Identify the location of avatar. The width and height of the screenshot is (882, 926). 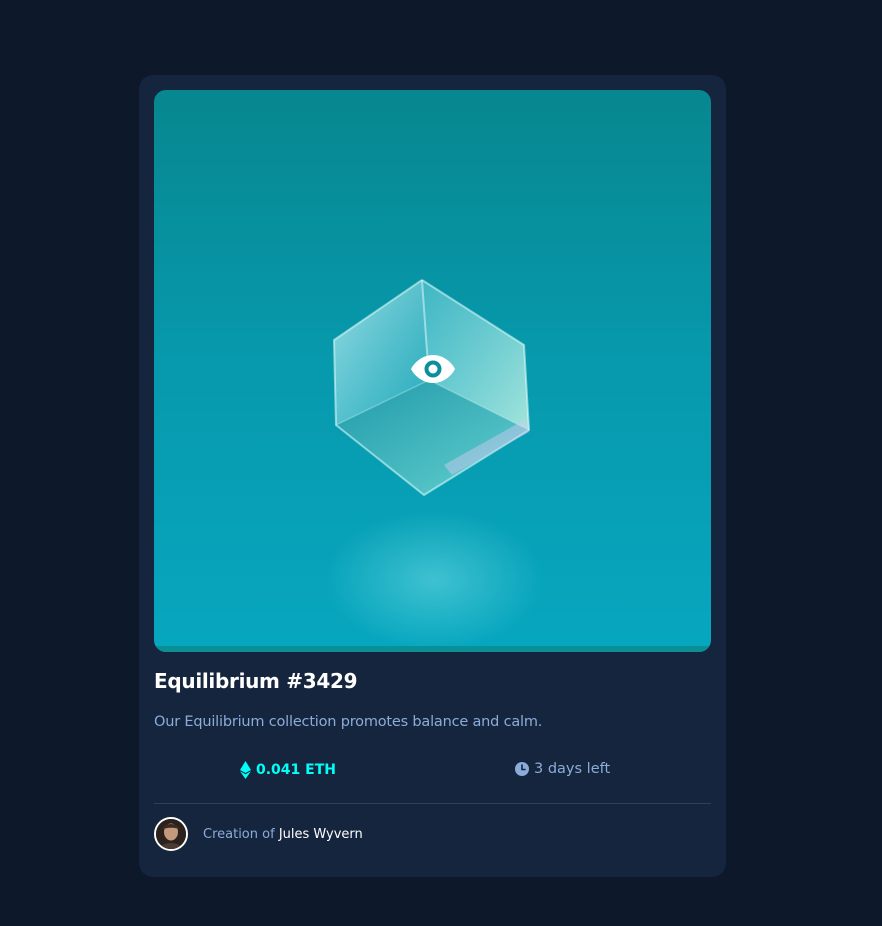
(171, 834).